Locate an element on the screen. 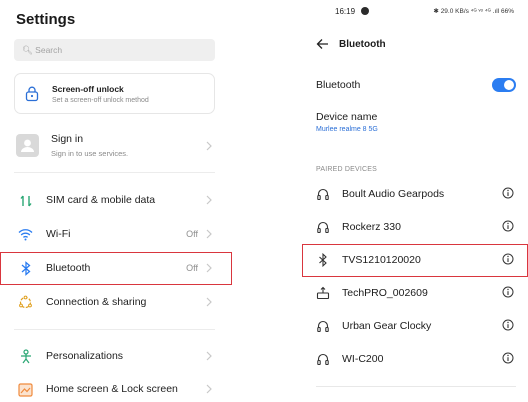  bluetooth-toggle-row: Bluetooth is located at coordinates (414, 85).